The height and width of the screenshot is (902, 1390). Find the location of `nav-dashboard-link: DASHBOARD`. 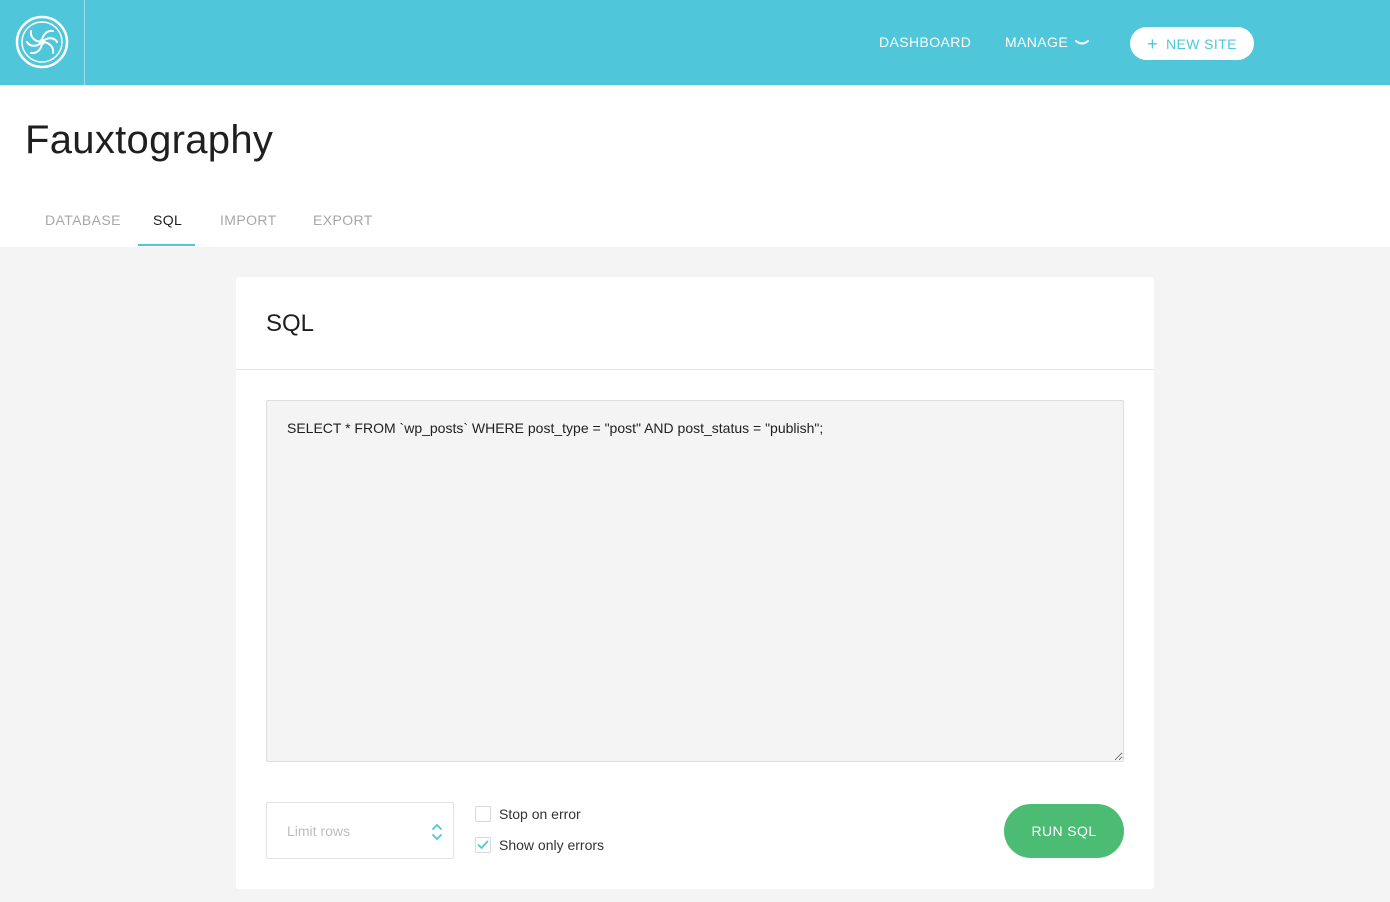

nav-dashboard-link: DASHBOARD is located at coordinates (925, 42).